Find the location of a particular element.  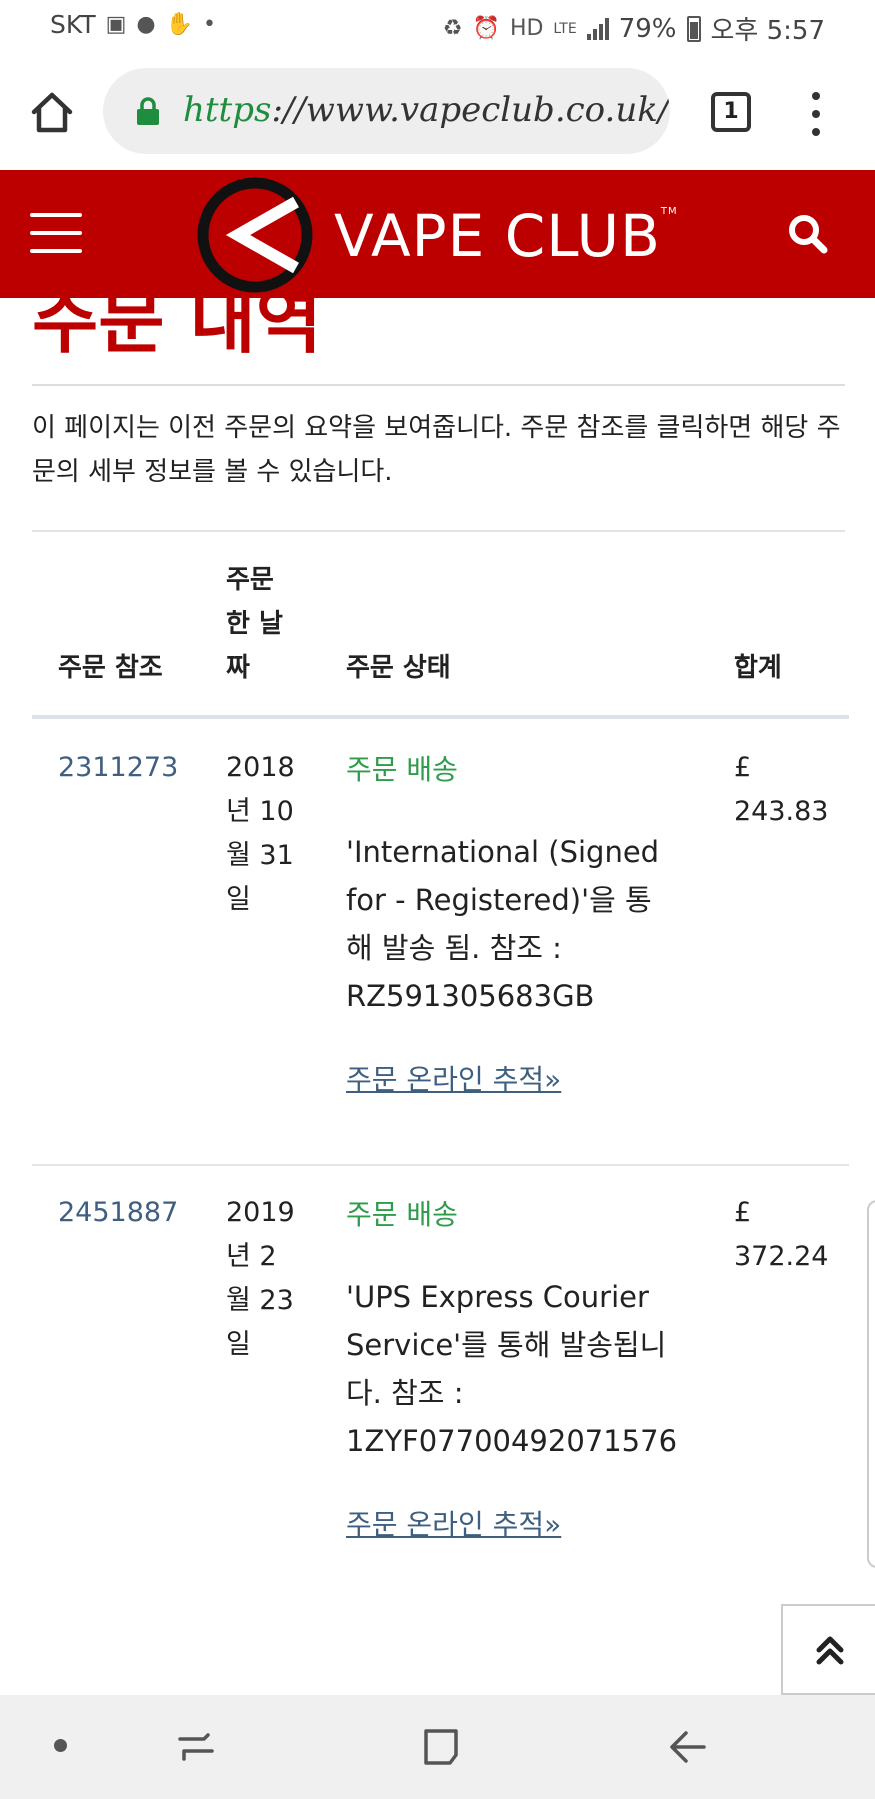

home-square-icon is located at coordinates (443, 1747).